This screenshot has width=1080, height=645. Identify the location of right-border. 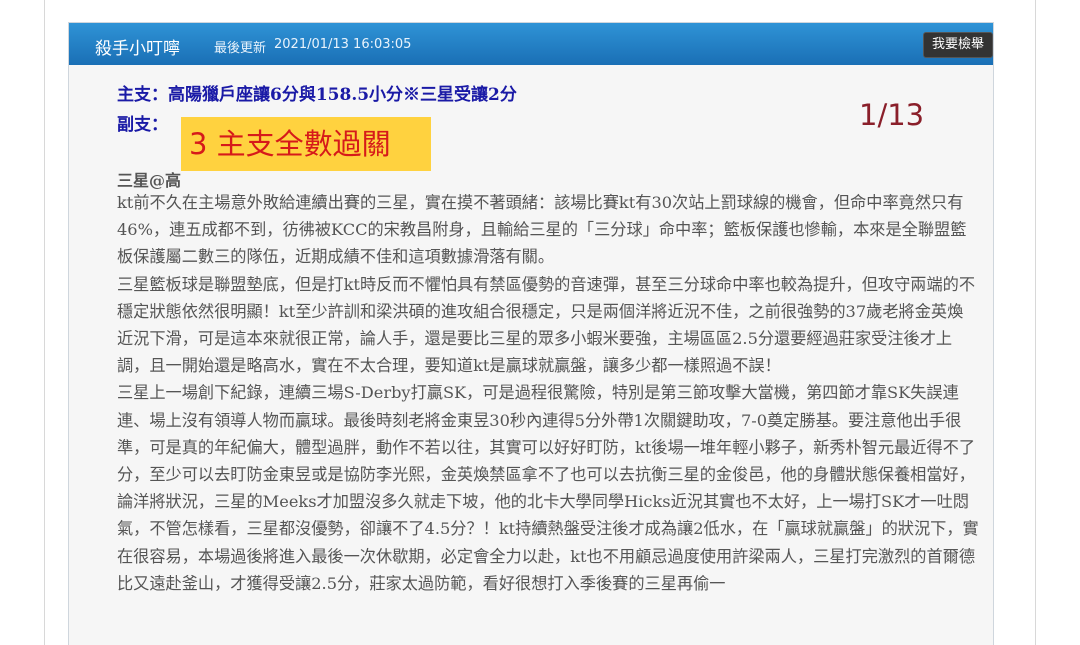
(1035, 322).